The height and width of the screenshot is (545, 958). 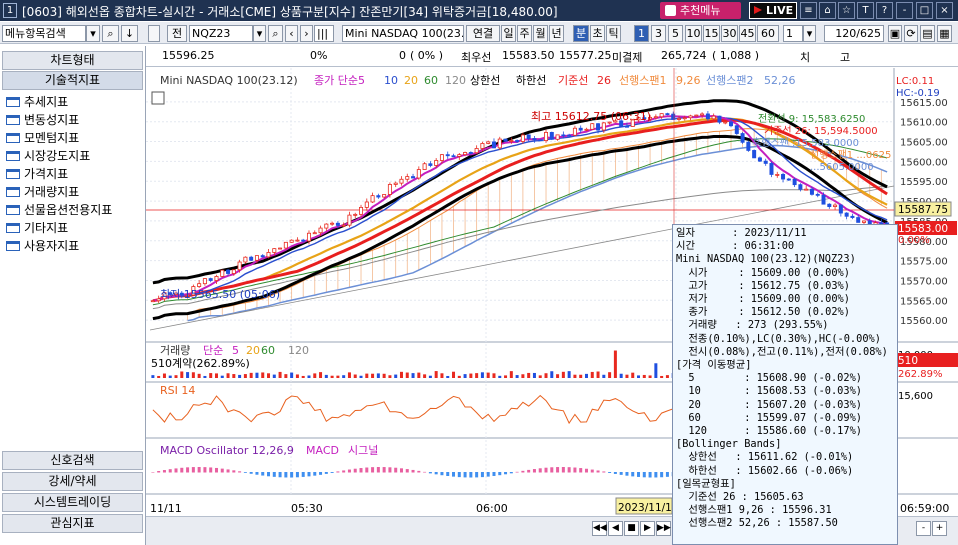 What do you see at coordinates (129, 33) in the screenshot?
I see `arrow-down-icon: ↓` at bounding box center [129, 33].